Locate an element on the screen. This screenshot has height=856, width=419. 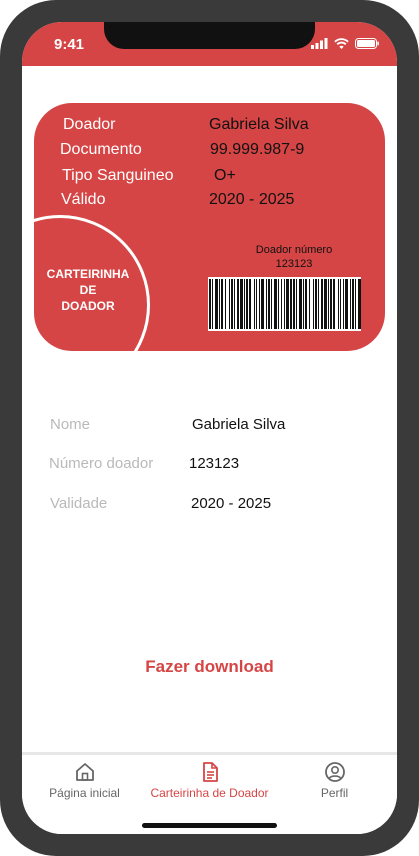
tab-donor-card-label: Carteirinha de Doador is located at coordinates (209, 793).